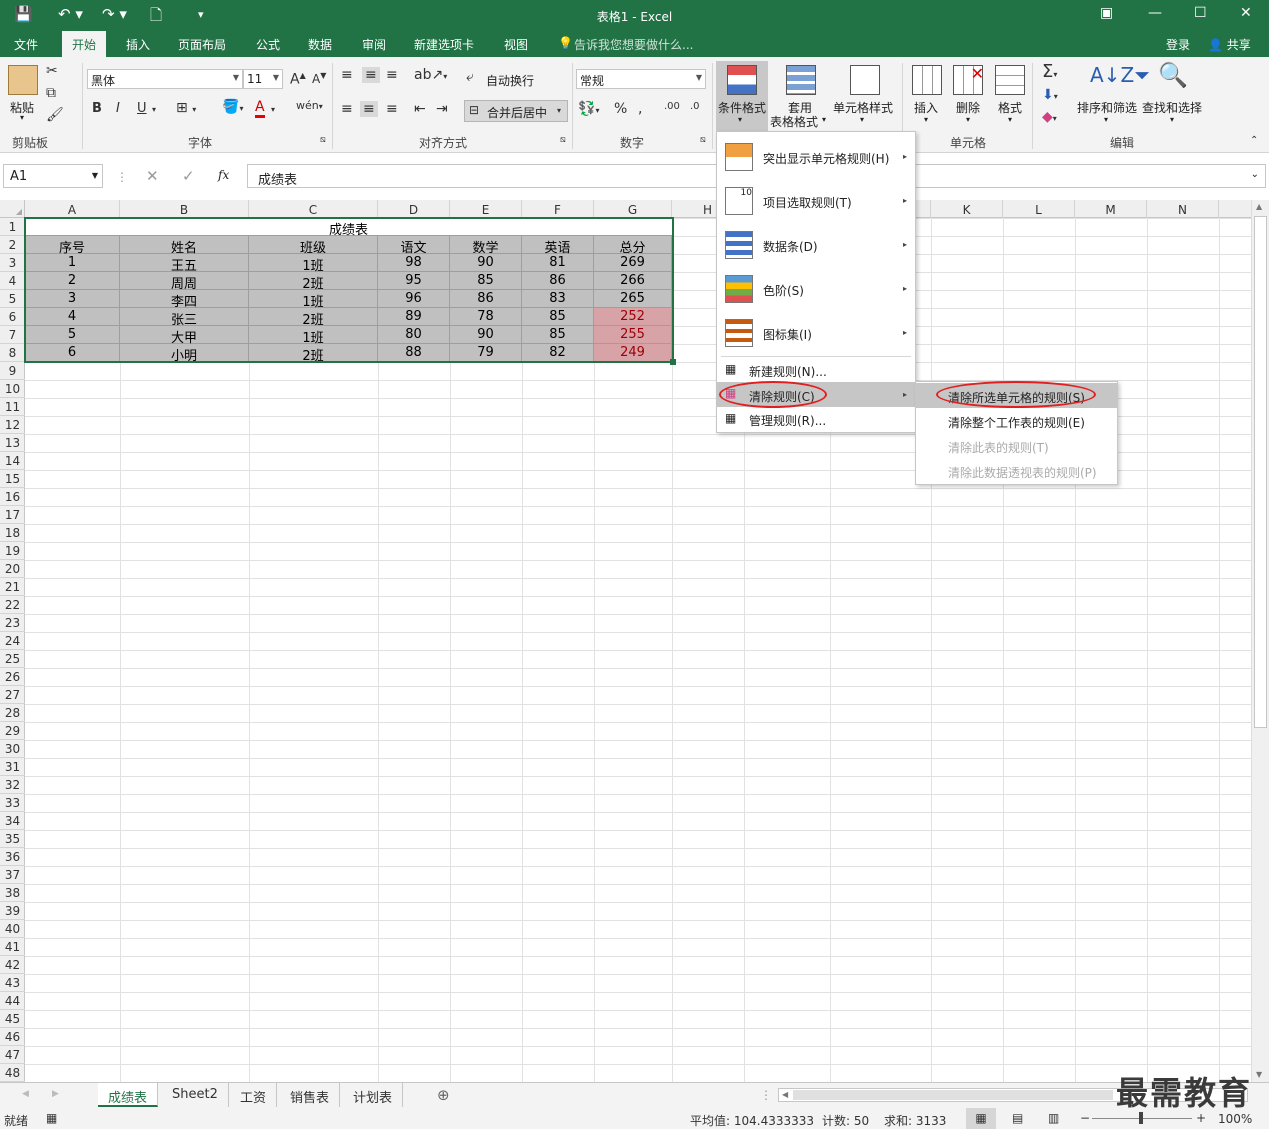 The width and height of the screenshot is (1269, 1129). Describe the element at coordinates (967, 209) in the screenshot. I see `column-header: K` at that location.